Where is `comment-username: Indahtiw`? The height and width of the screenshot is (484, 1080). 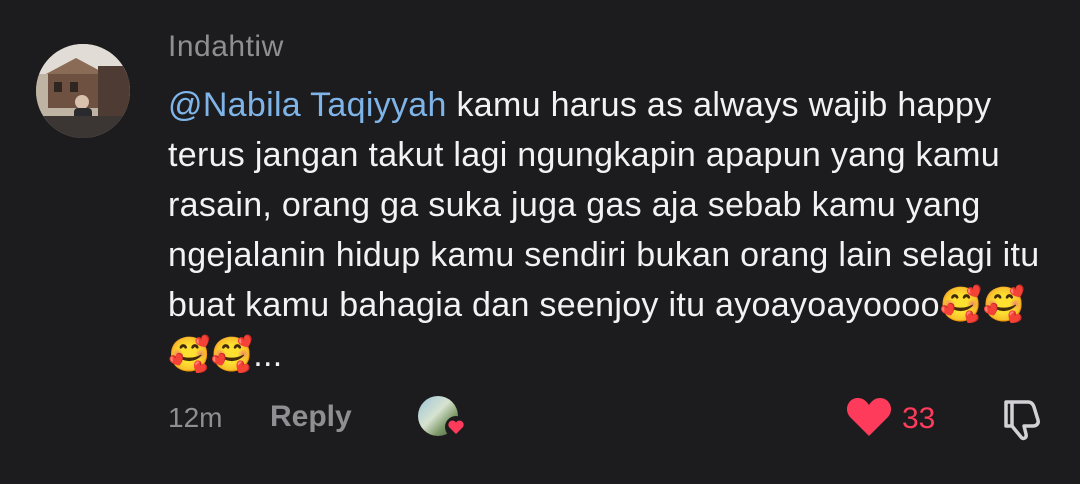
comment-username: Indahtiw is located at coordinates (226, 47).